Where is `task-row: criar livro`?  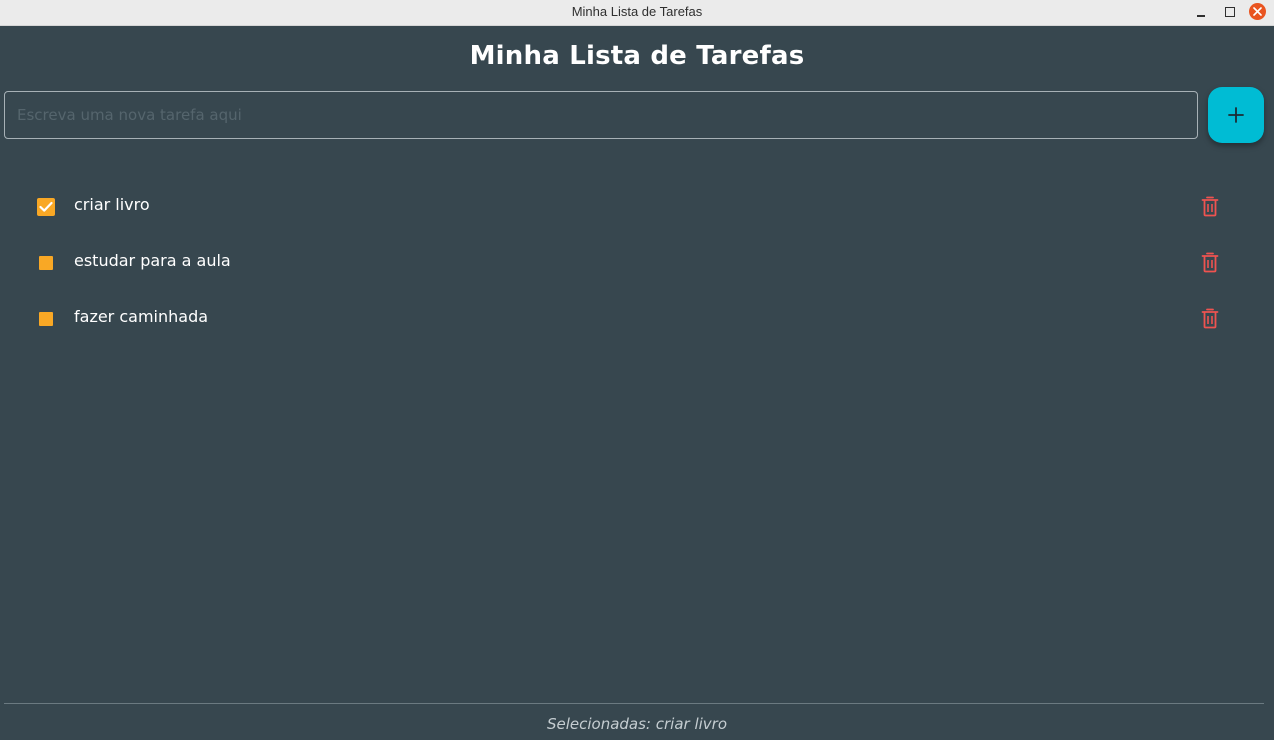 task-row: criar livro is located at coordinates (637, 207).